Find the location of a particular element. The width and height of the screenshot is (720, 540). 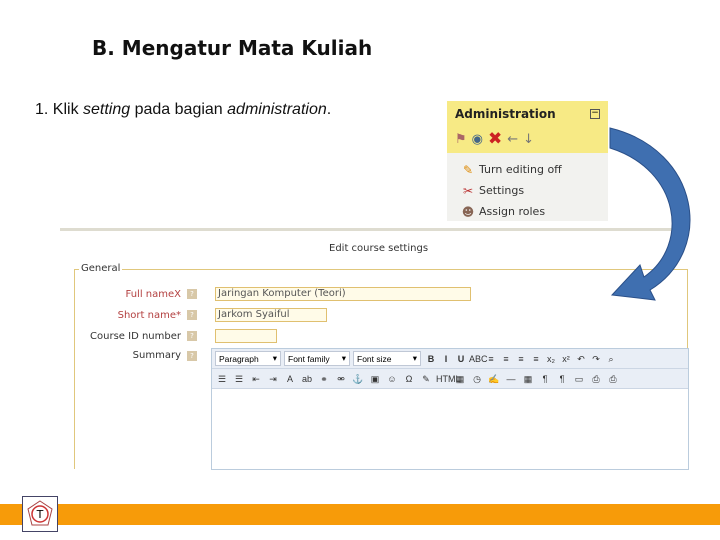

curved-arrow is located at coordinates (650, 214).